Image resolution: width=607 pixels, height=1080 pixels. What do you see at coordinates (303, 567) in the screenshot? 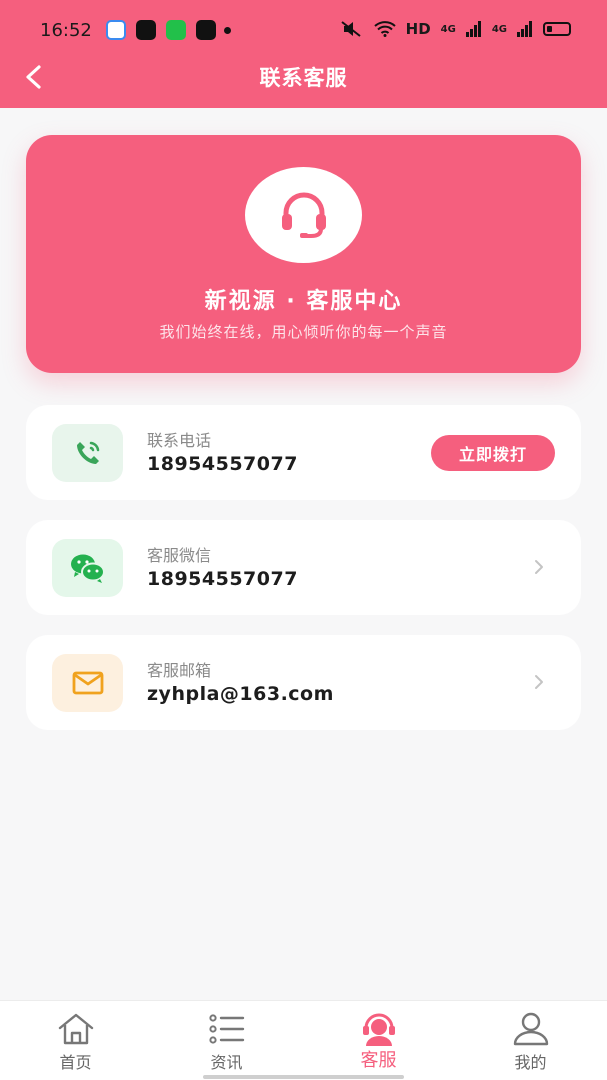
I see `contact-card-wechat: 客服微信 18954557077` at bounding box center [303, 567].